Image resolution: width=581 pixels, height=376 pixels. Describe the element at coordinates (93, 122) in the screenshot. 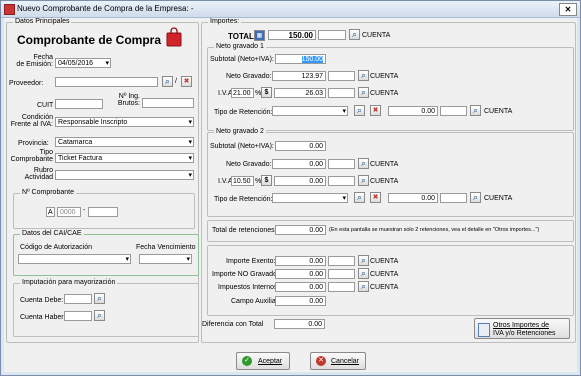

I see `condicion-iva-value: Responsable Inscripto` at that location.